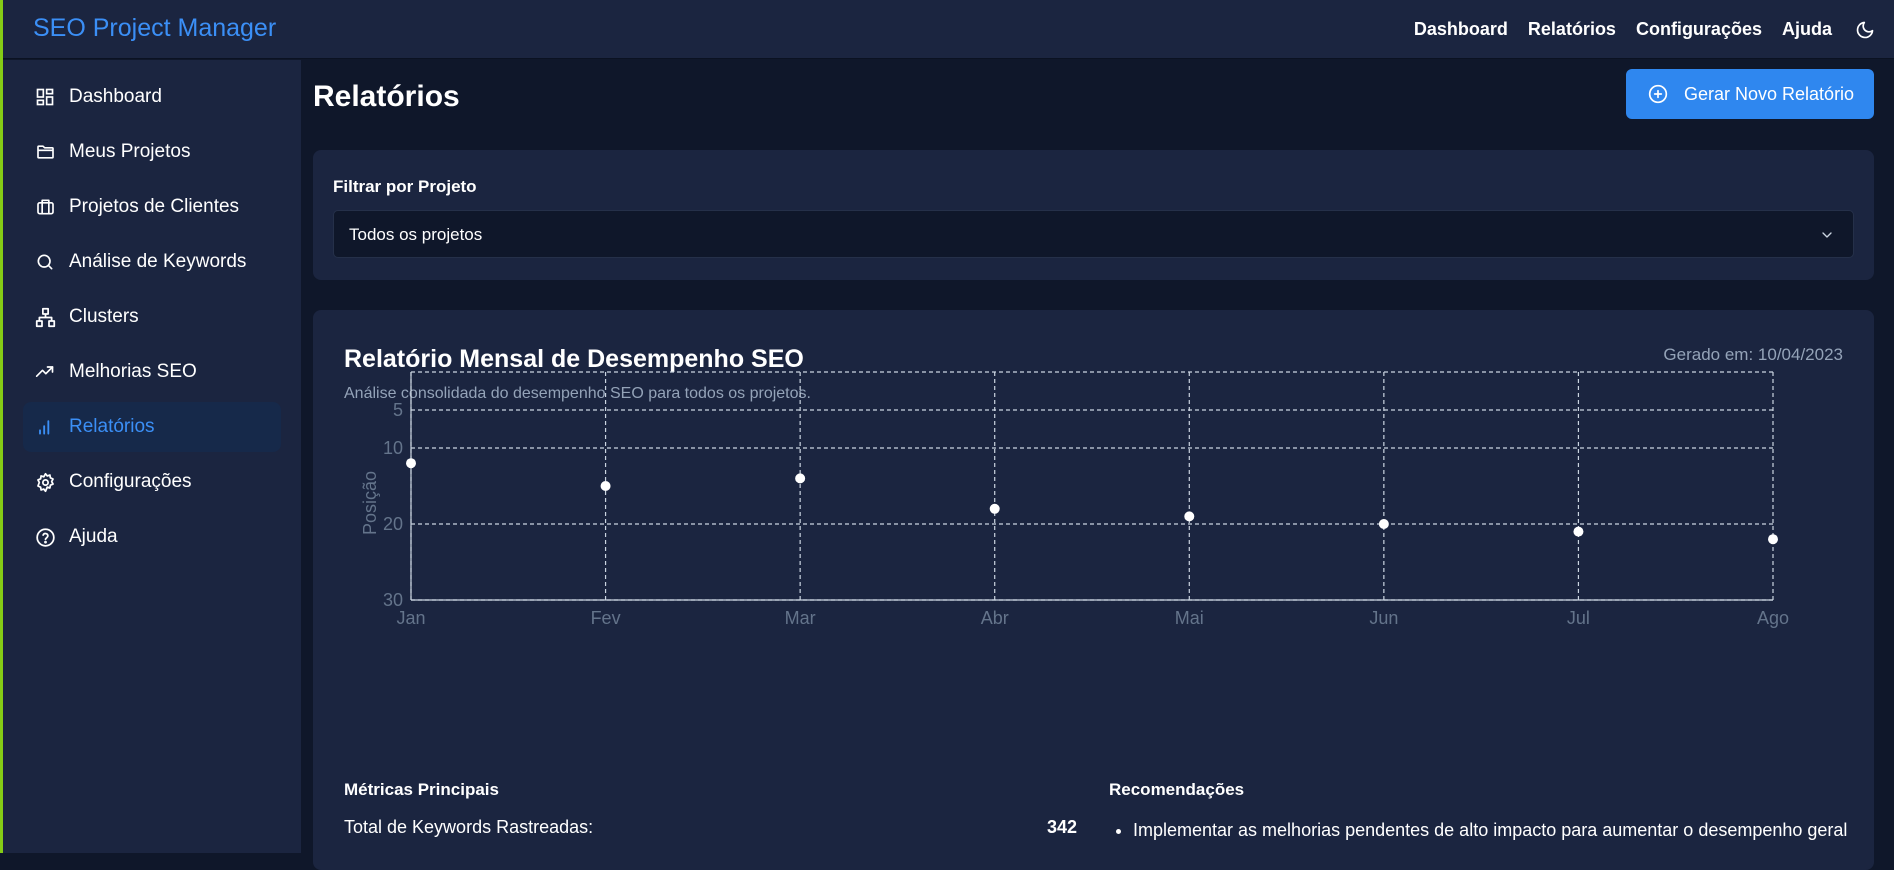  Describe the element at coordinates (45, 97) in the screenshot. I see `dashboard-icon` at that location.